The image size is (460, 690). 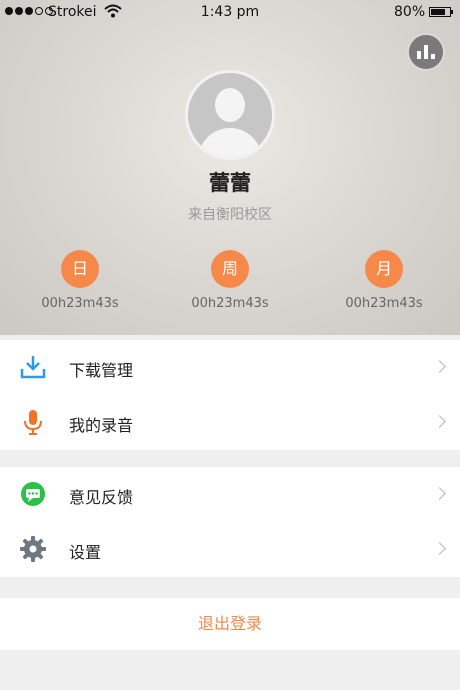 What do you see at coordinates (33, 367) in the screenshot?
I see `download-icon` at bounding box center [33, 367].